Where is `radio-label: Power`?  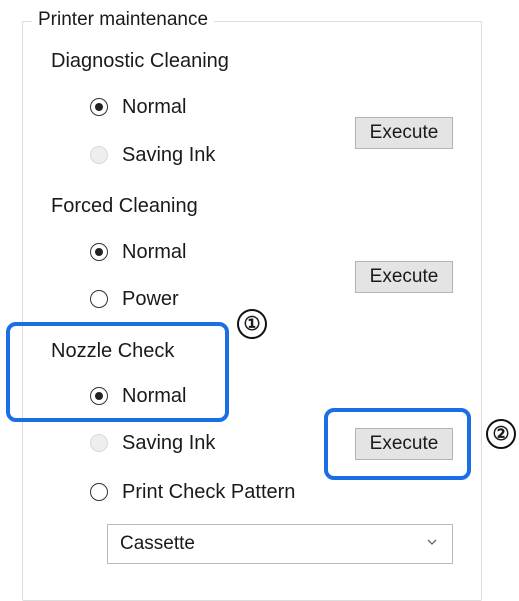
radio-label: Power is located at coordinates (150, 299).